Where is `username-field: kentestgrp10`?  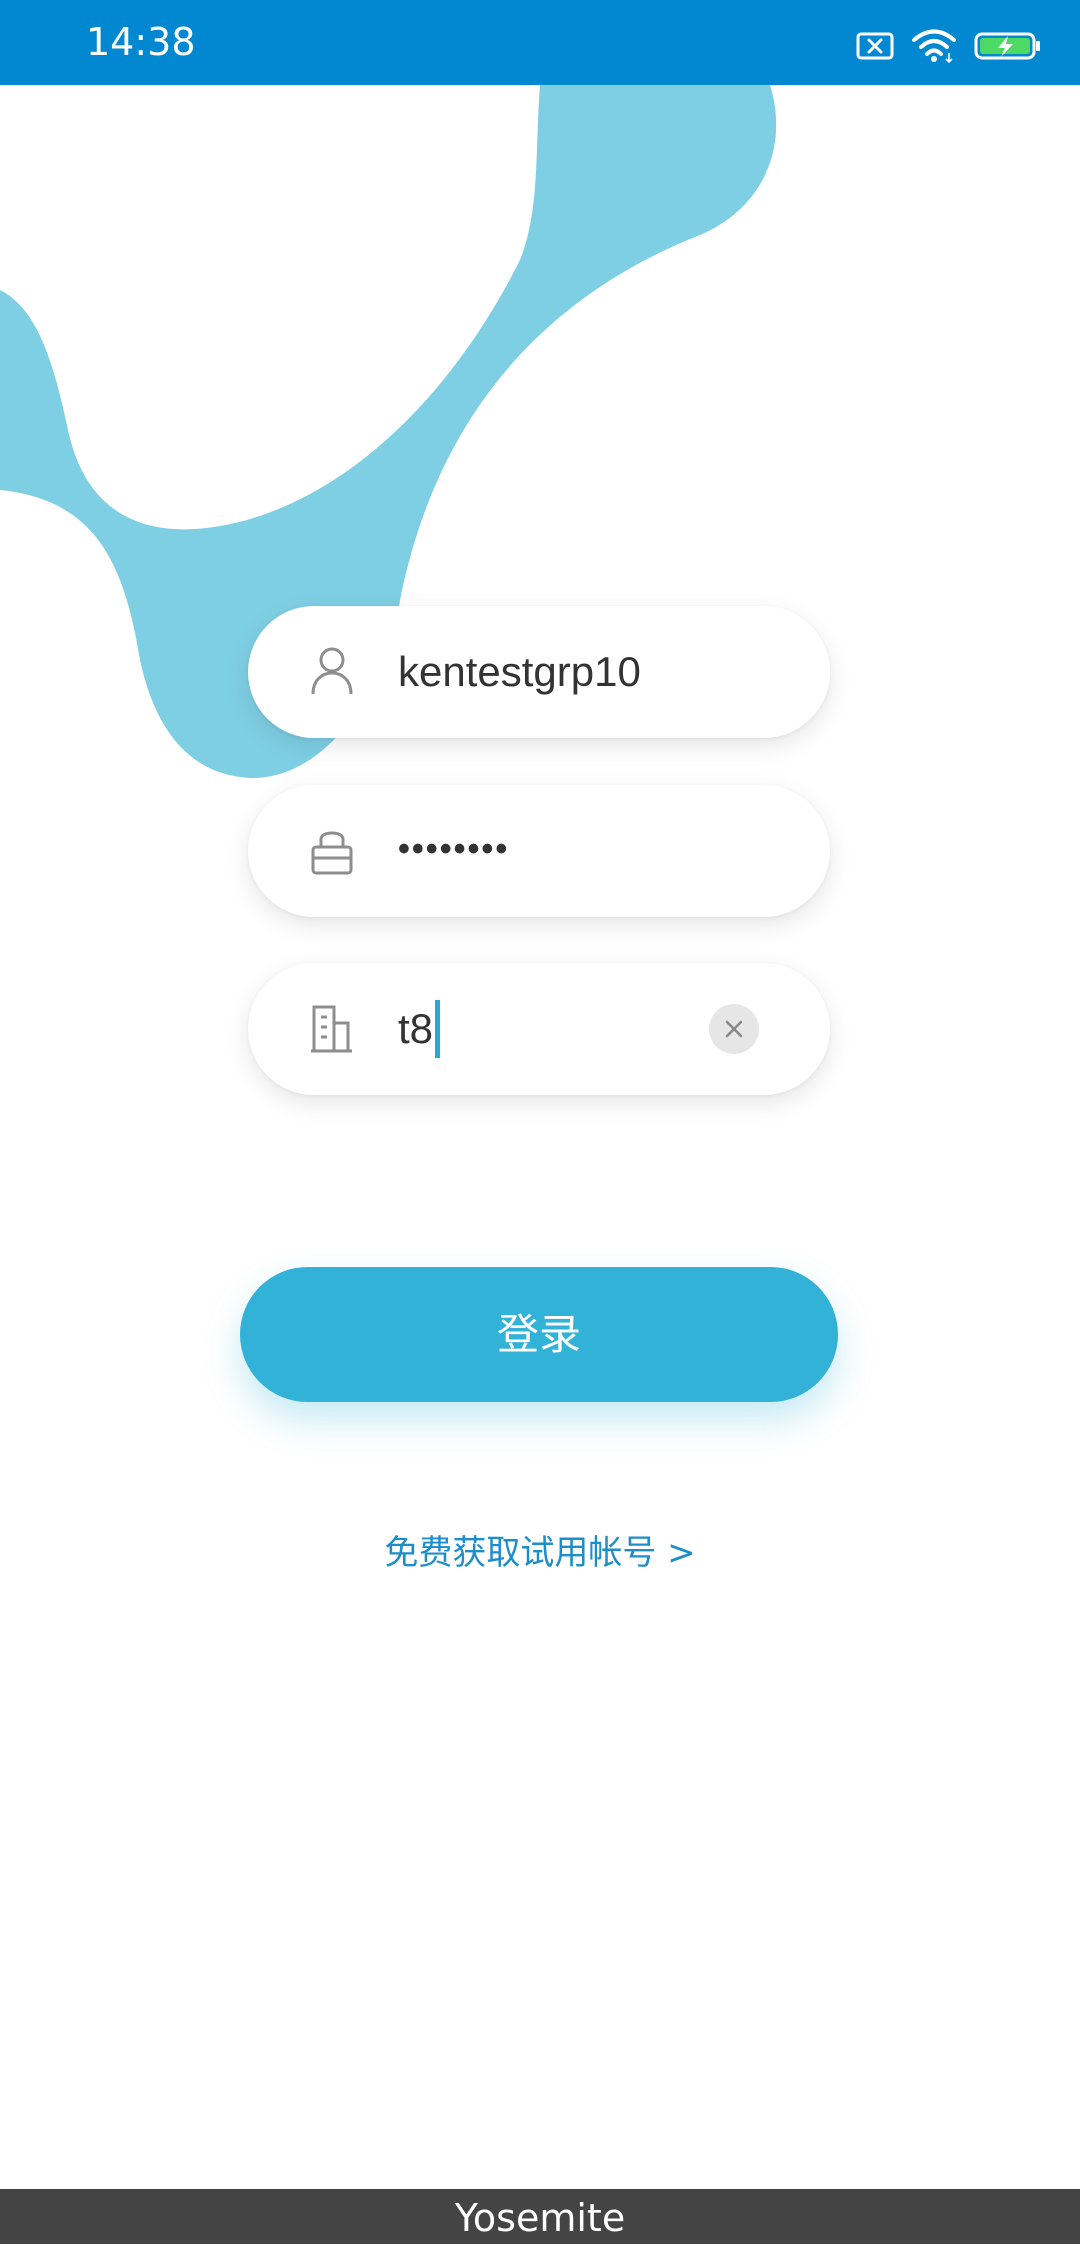
username-field: kentestgrp10 is located at coordinates (539, 672).